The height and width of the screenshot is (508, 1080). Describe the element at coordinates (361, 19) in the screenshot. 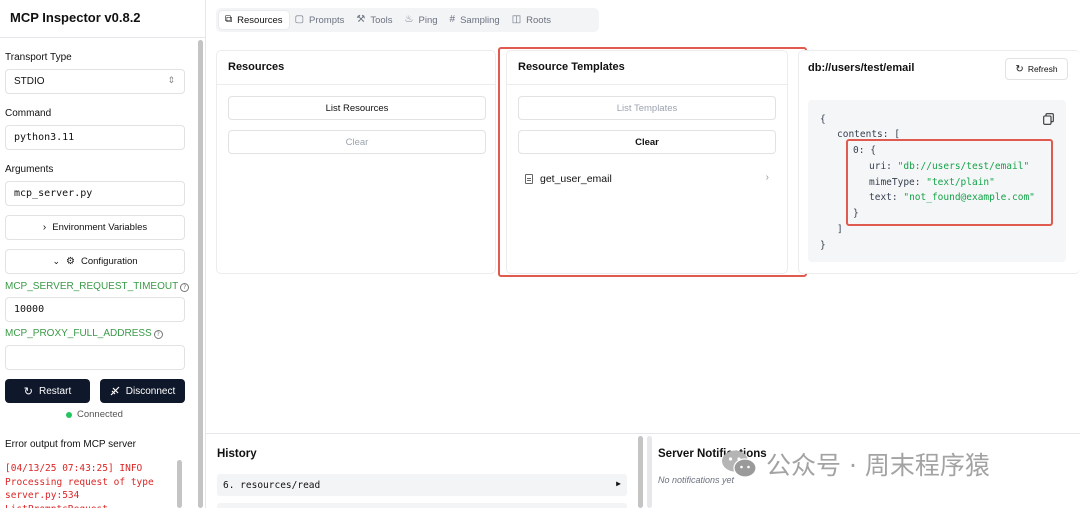

I see `tools-icon: ⚒` at that location.